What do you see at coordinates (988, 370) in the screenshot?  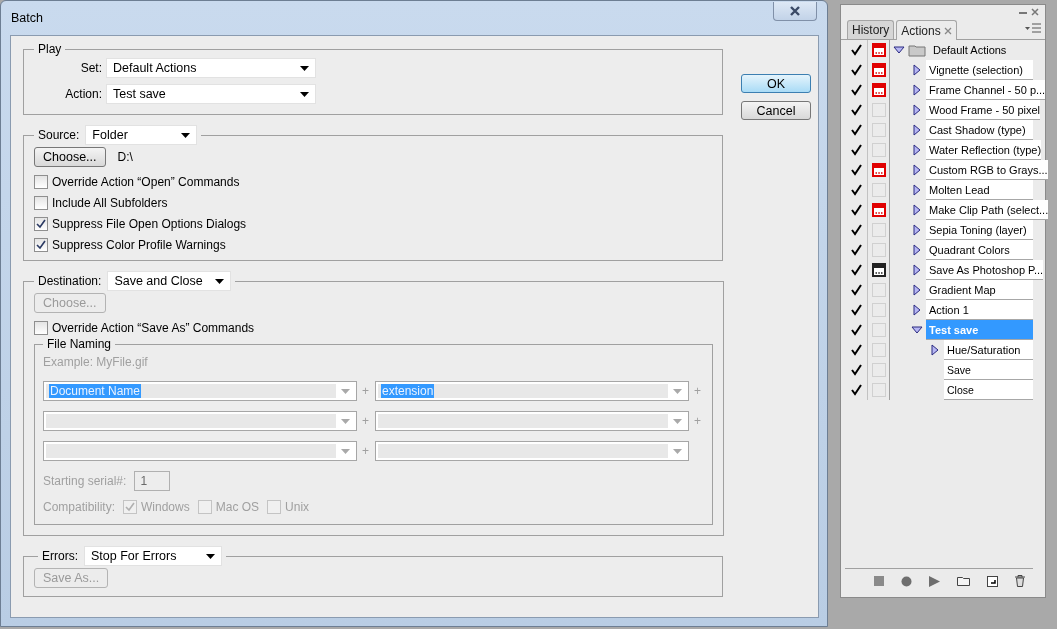 I see `action-item: Save` at bounding box center [988, 370].